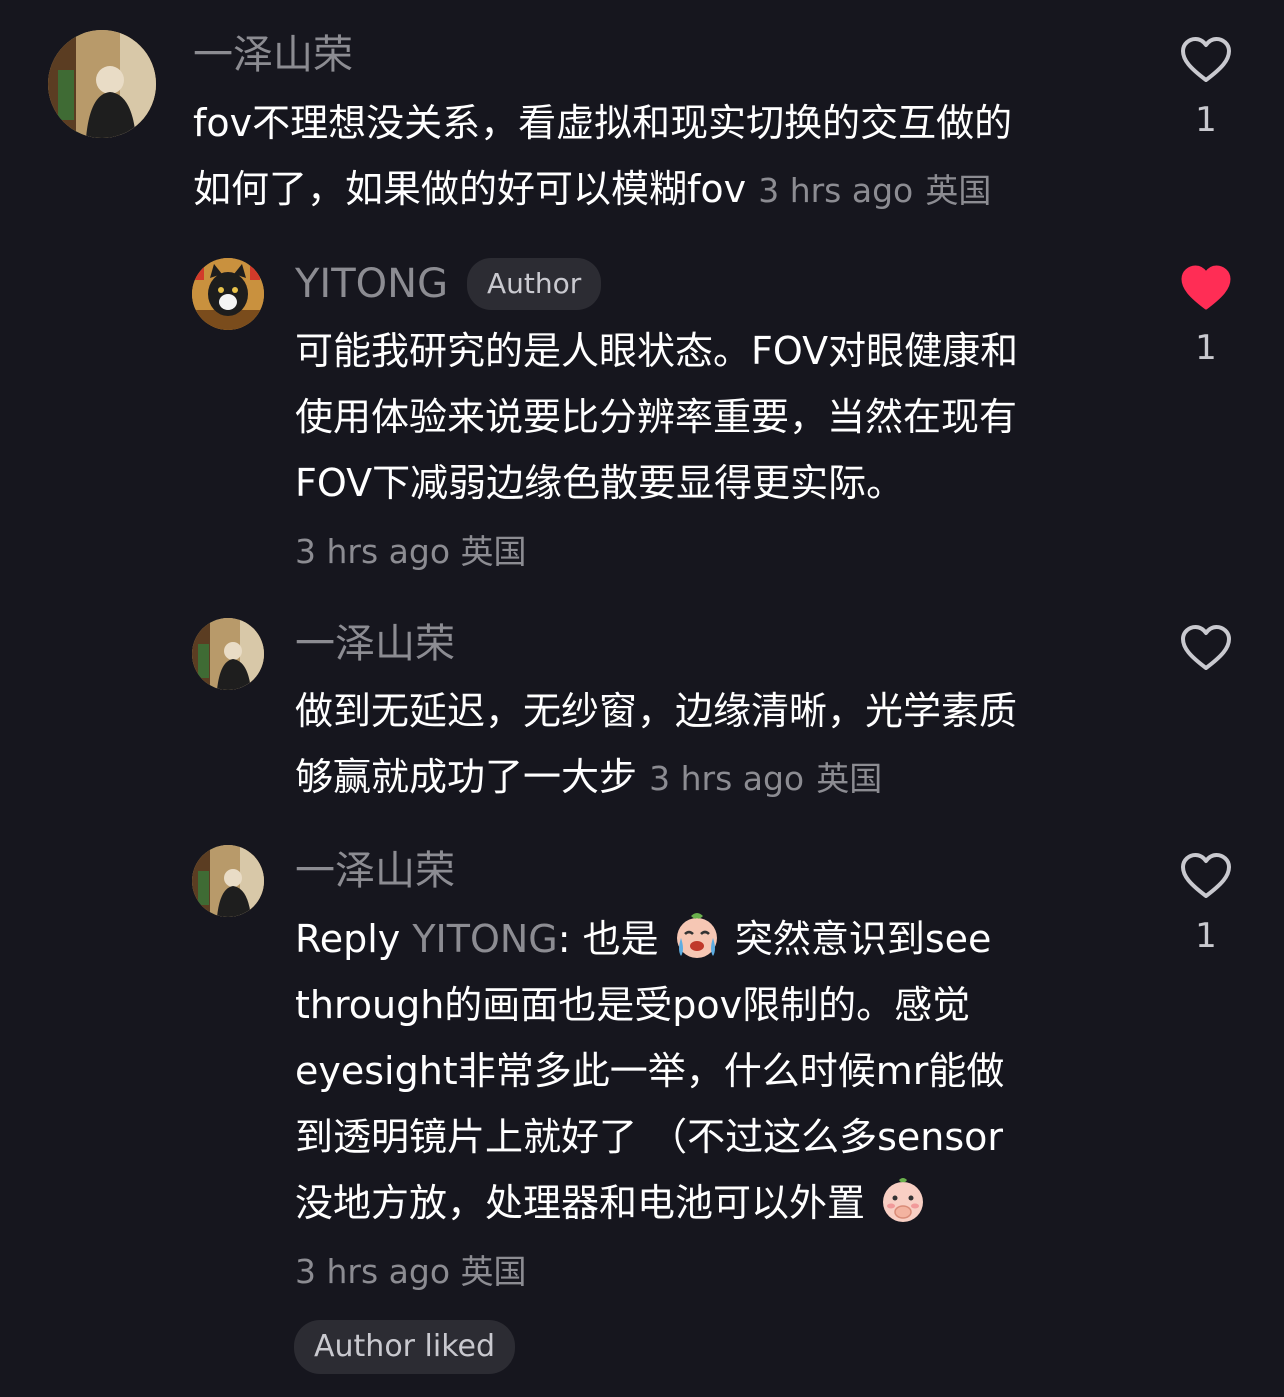 The height and width of the screenshot is (1397, 1284). Describe the element at coordinates (470, 189) in the screenshot. I see `comment-line: 如何了，如果做的好可以模糊fov` at that location.